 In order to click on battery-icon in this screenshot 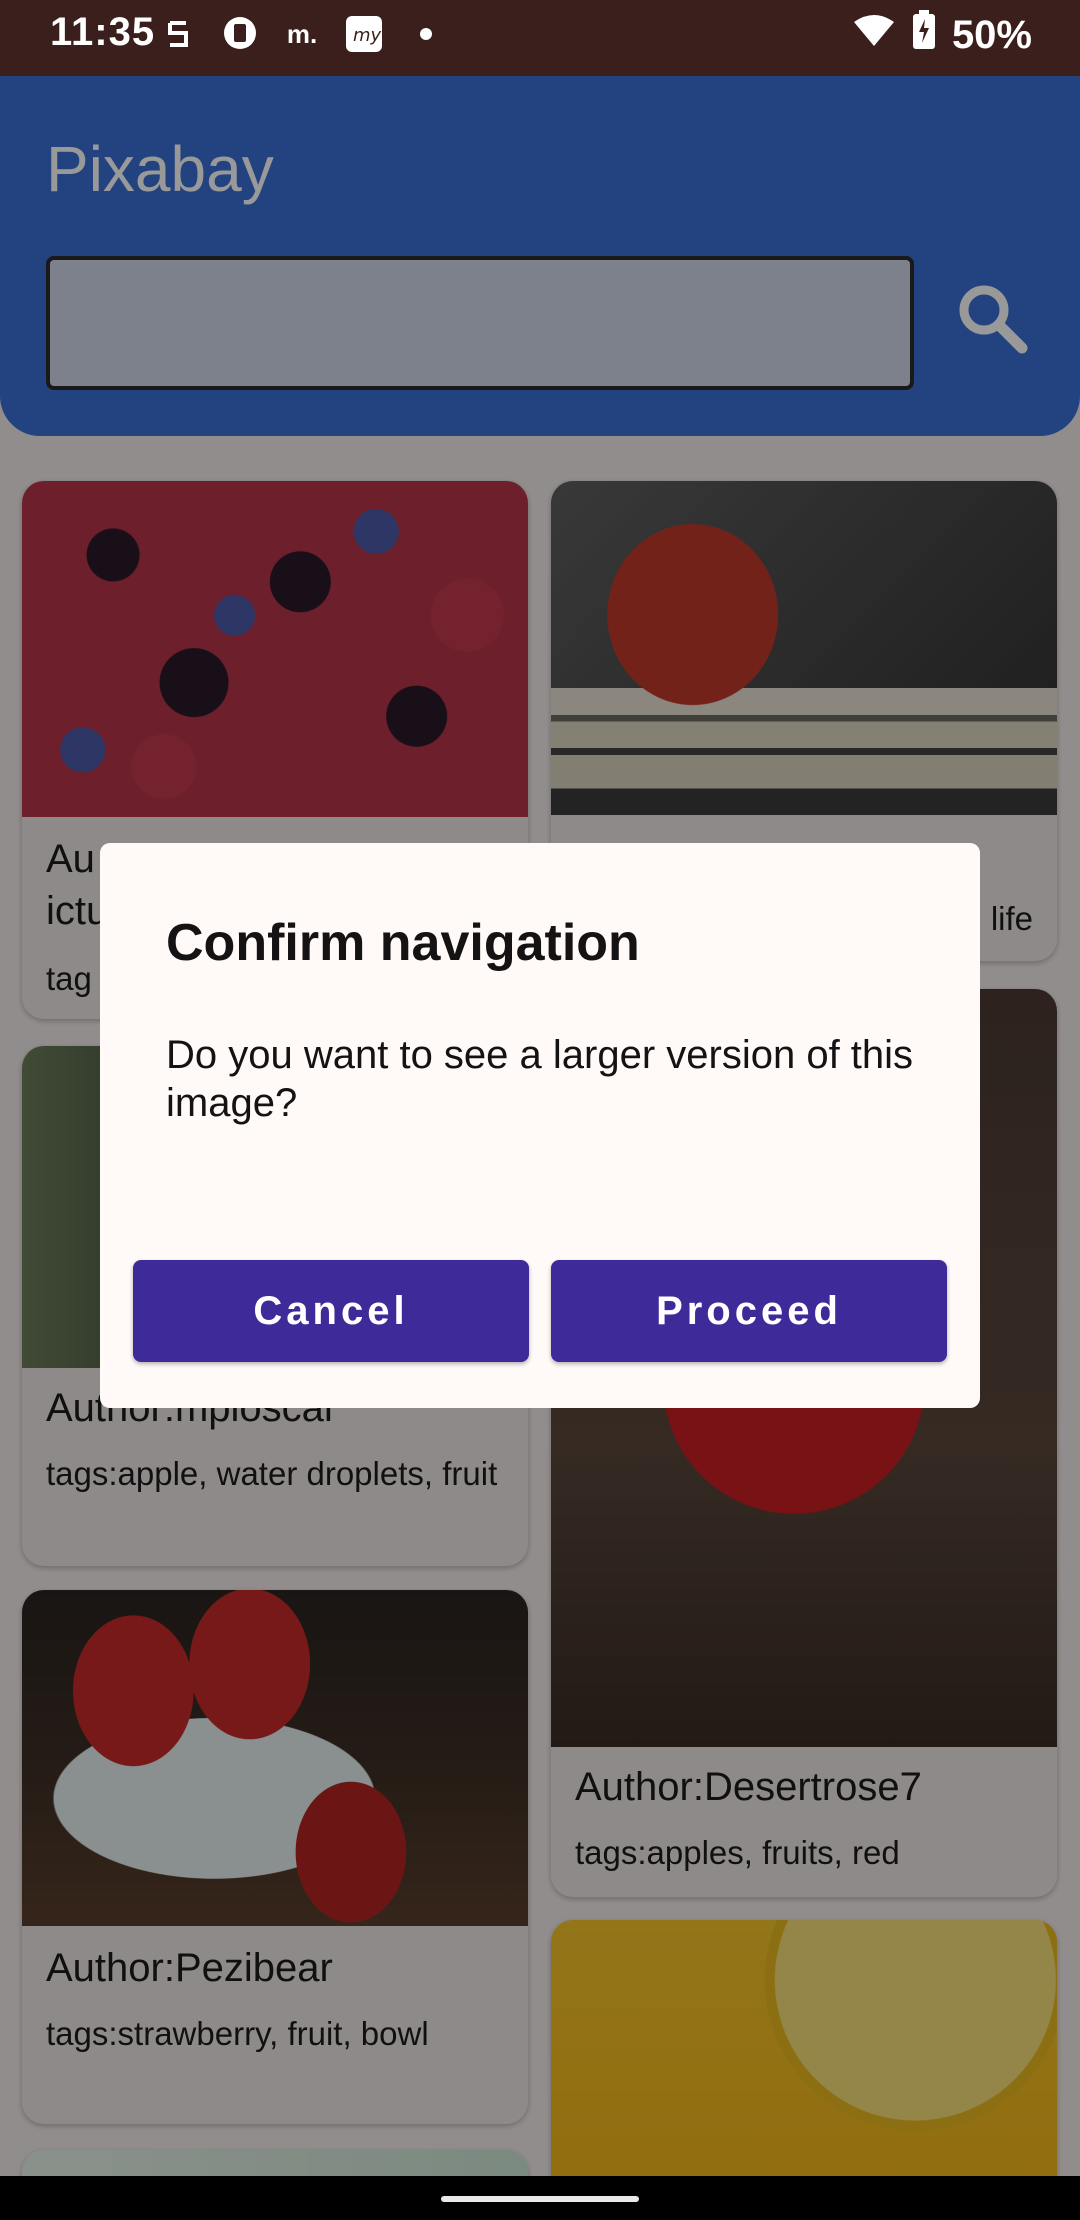, I will do `click(924, 35)`.